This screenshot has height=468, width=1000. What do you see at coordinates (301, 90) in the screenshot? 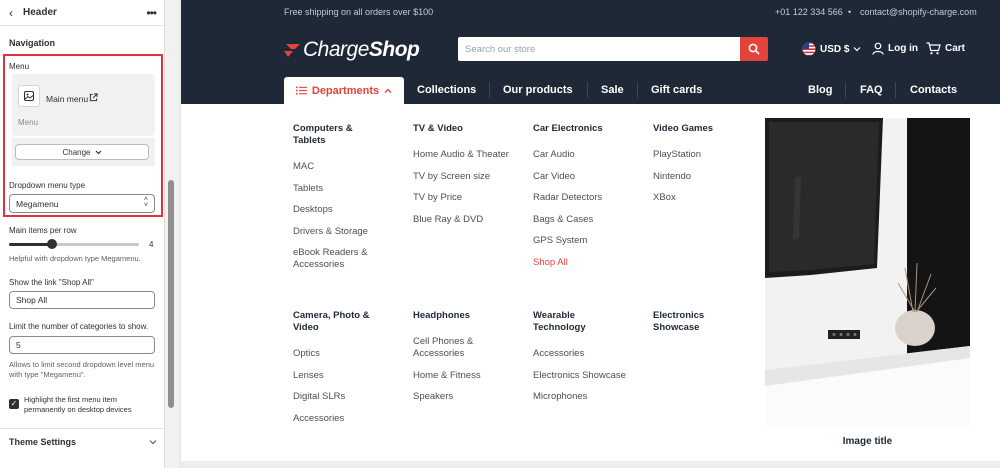
I see `list-icon` at bounding box center [301, 90].